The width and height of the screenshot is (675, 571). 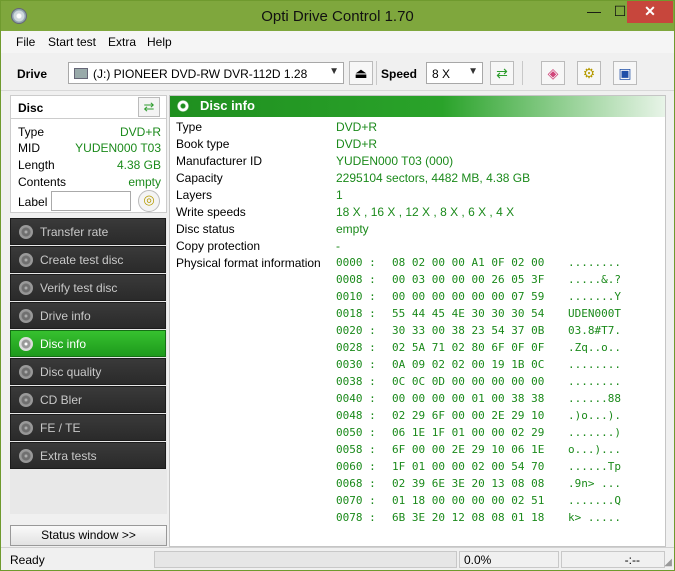 What do you see at coordinates (416, 247) in the screenshot?
I see `info-row: Copy protection -` at bounding box center [416, 247].